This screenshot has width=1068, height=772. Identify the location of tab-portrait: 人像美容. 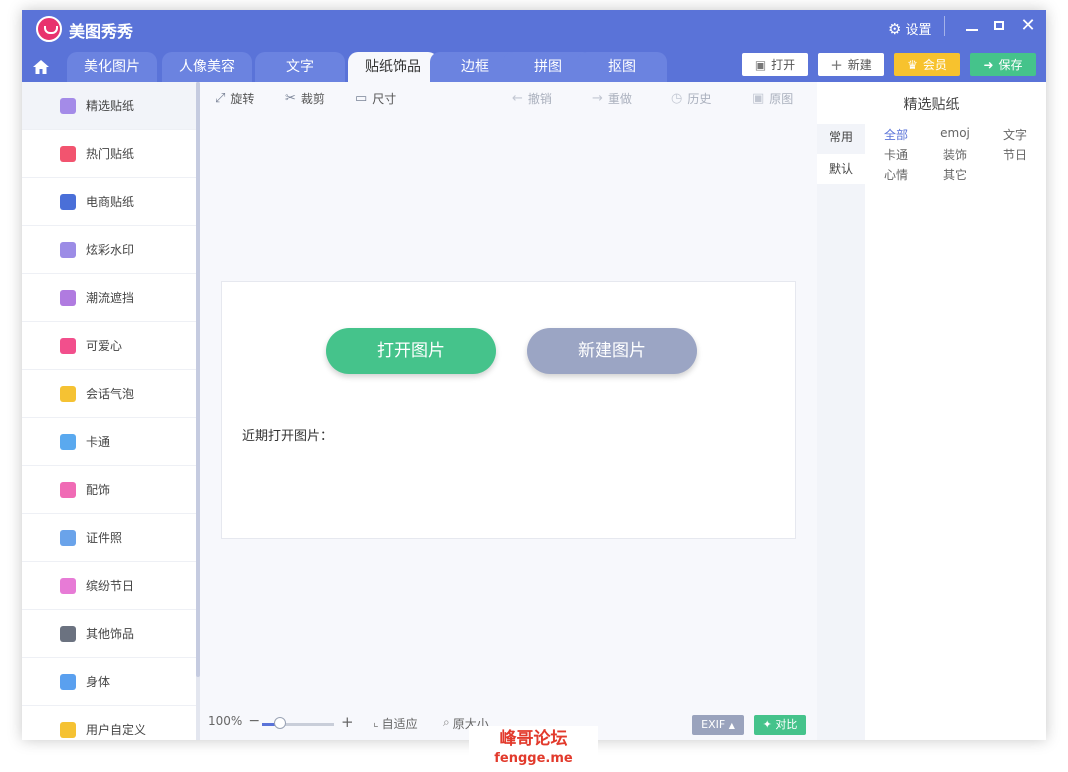
(207, 67).